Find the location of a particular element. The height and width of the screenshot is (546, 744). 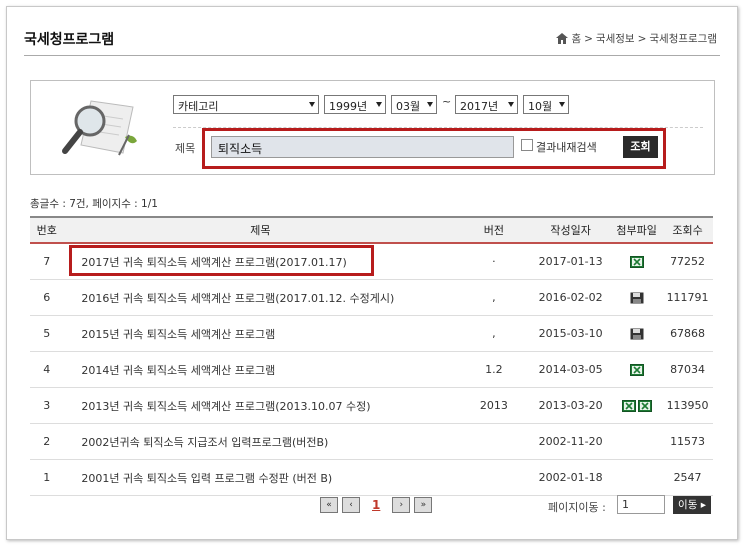

page-number-current: 1 is located at coordinates (376, 505).